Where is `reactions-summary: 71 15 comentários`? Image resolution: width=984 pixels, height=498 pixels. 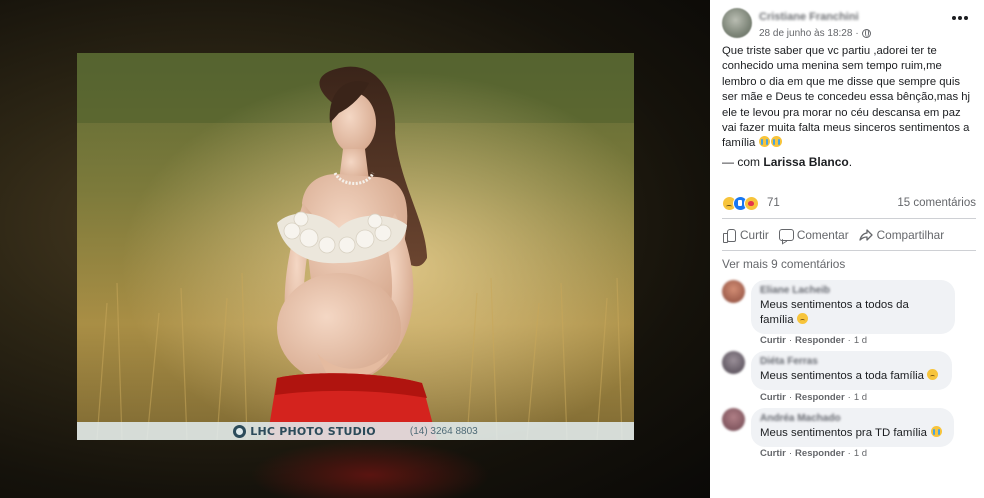 reactions-summary: 71 15 comentários is located at coordinates (849, 203).